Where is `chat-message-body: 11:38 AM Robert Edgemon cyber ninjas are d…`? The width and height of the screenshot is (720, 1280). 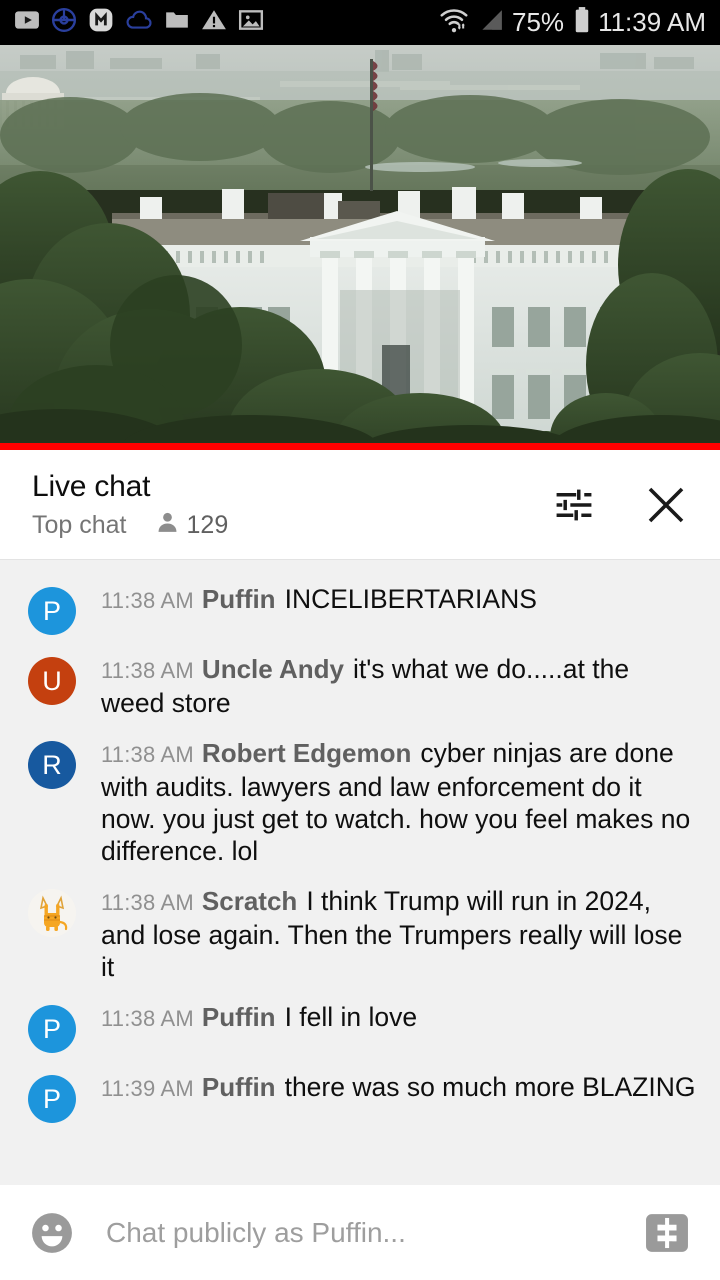
chat-message-body: 11:38 AM Robert Edgemon cyber ninjas are d… is located at coordinates (398, 802).